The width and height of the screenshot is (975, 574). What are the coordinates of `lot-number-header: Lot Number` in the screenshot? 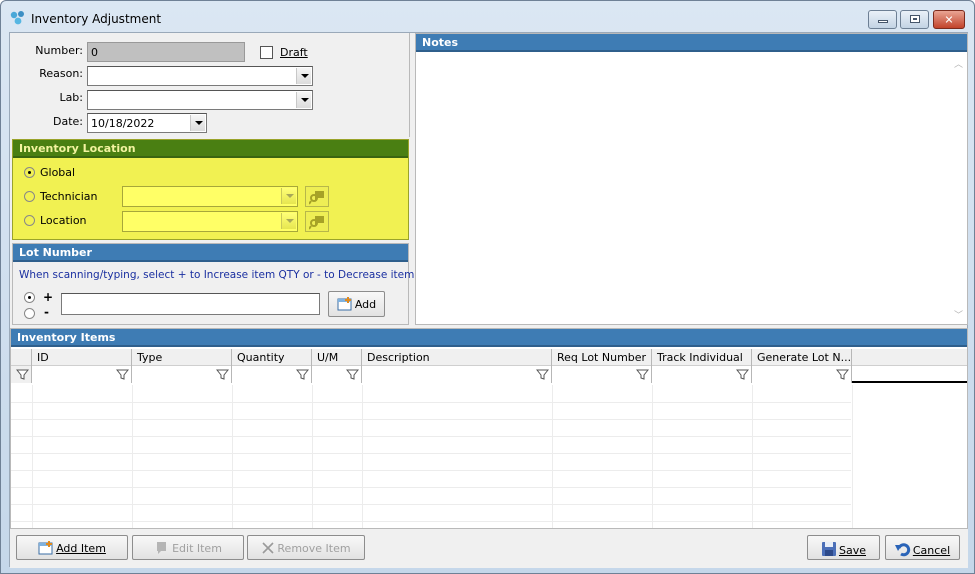 It's located at (210, 253).